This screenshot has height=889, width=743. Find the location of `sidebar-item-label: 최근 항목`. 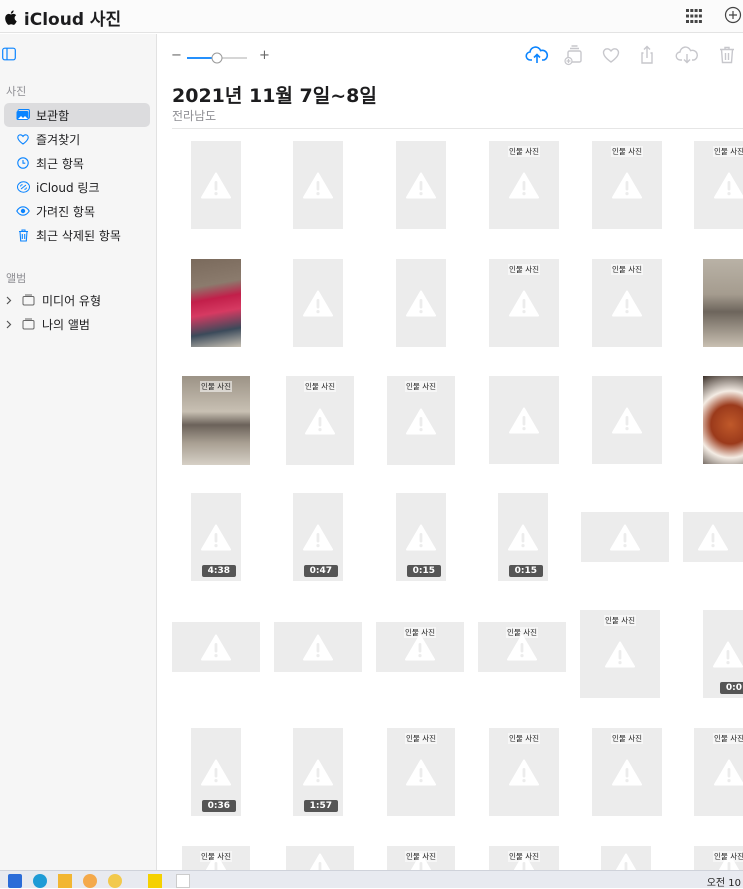

sidebar-item-label: 최근 항목 is located at coordinates (60, 163).